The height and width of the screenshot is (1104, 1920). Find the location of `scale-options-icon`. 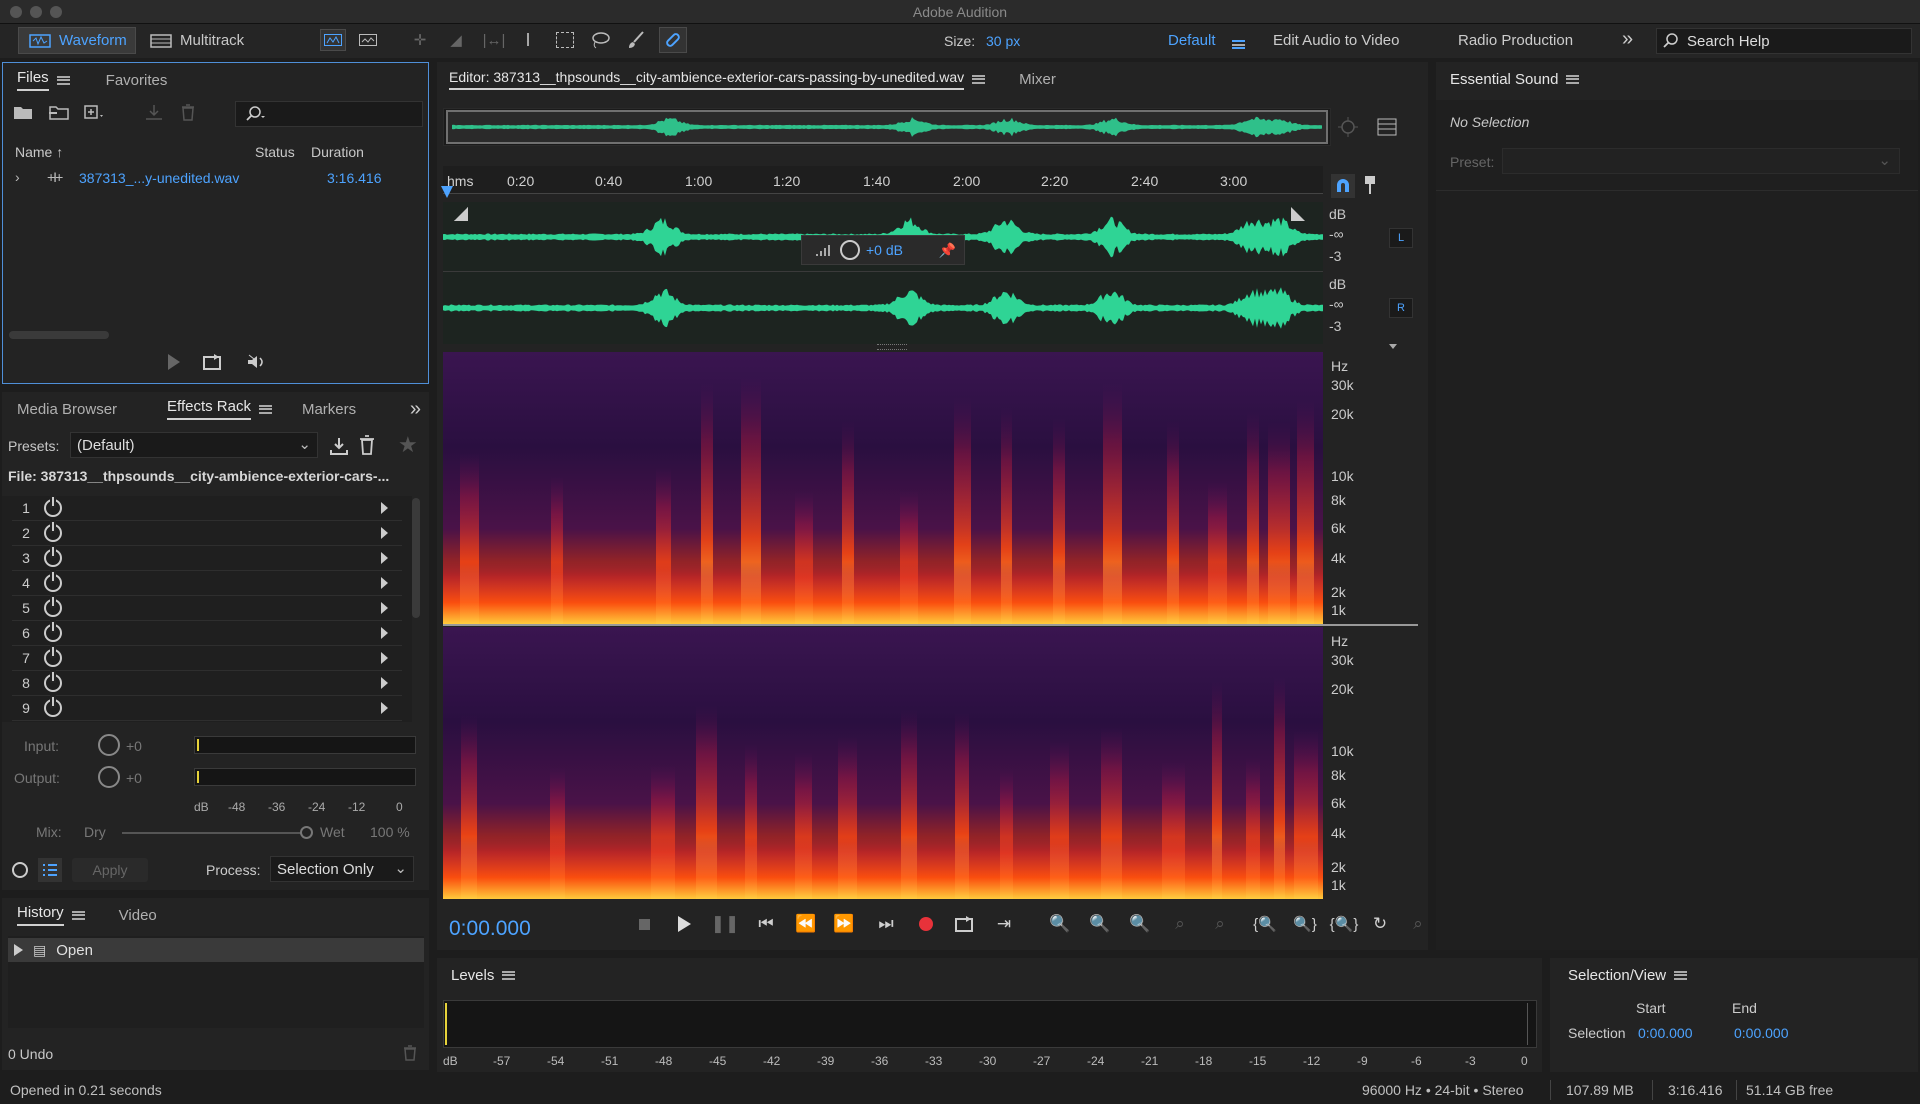

scale-options-icon is located at coordinates (1393, 346).